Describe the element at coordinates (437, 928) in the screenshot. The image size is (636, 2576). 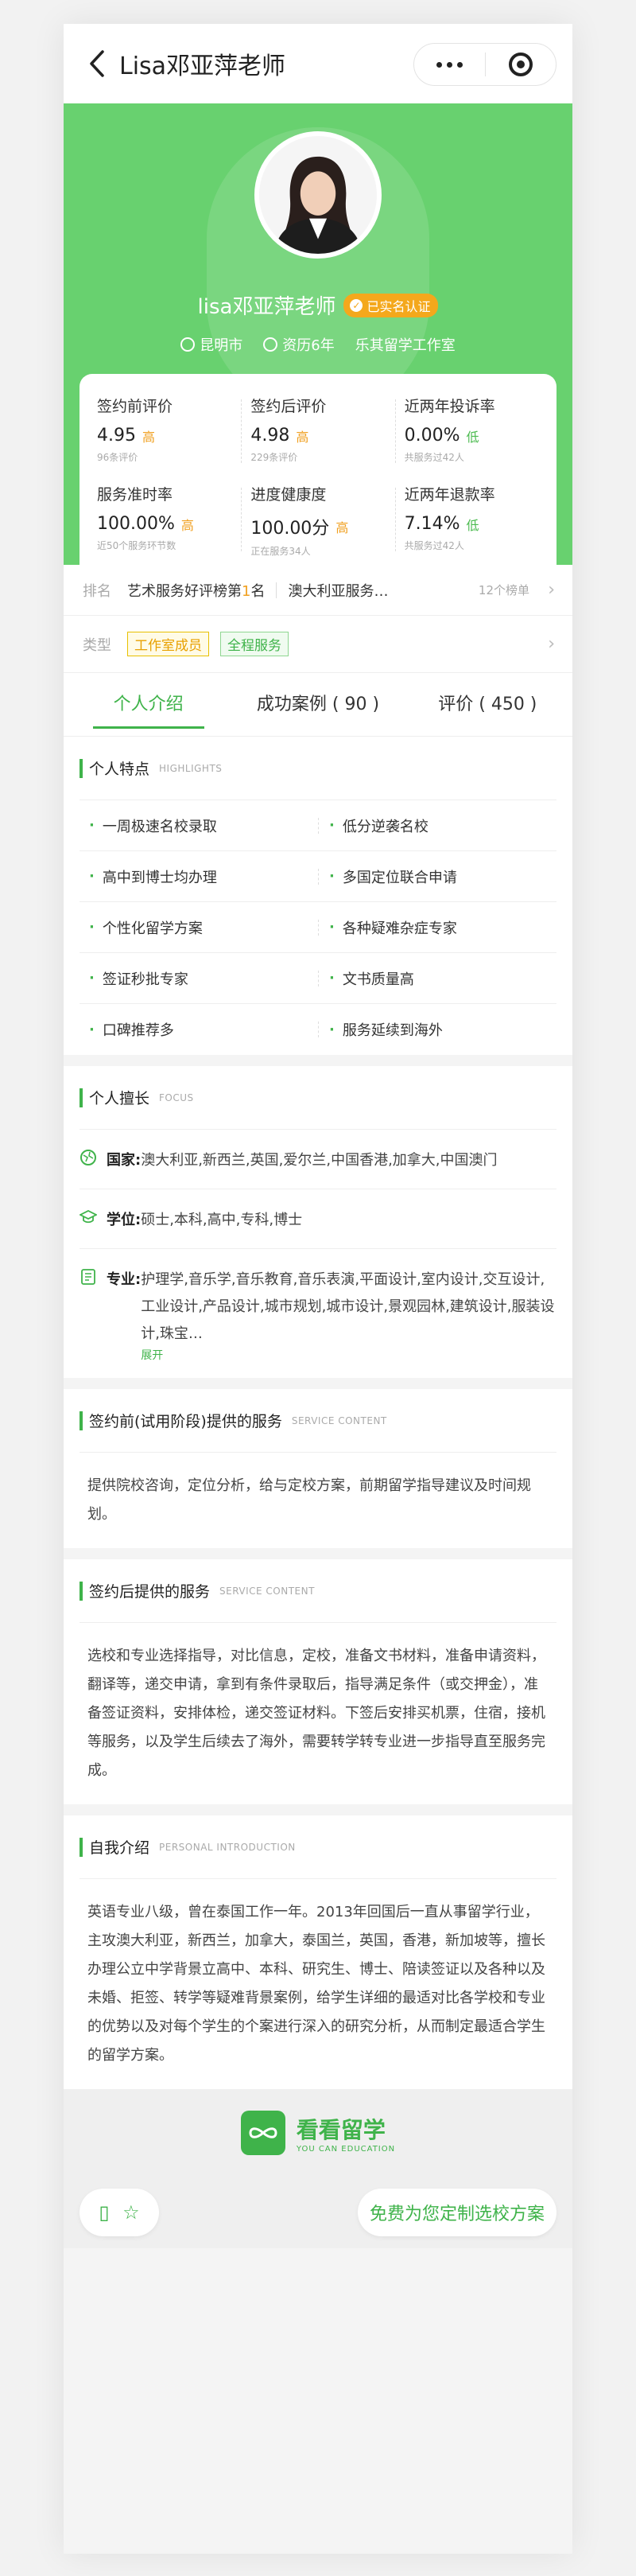
I see `highlight-item: 各种疑难杂症专家` at that location.